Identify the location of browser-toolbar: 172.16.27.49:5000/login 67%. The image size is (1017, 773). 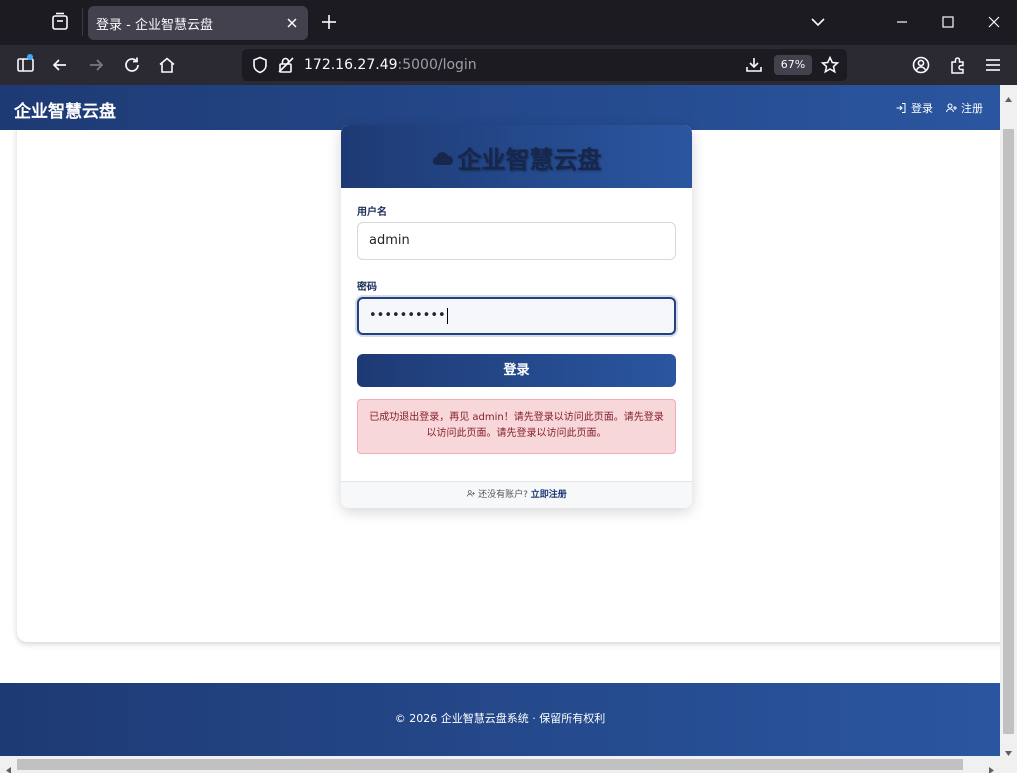
(508, 65).